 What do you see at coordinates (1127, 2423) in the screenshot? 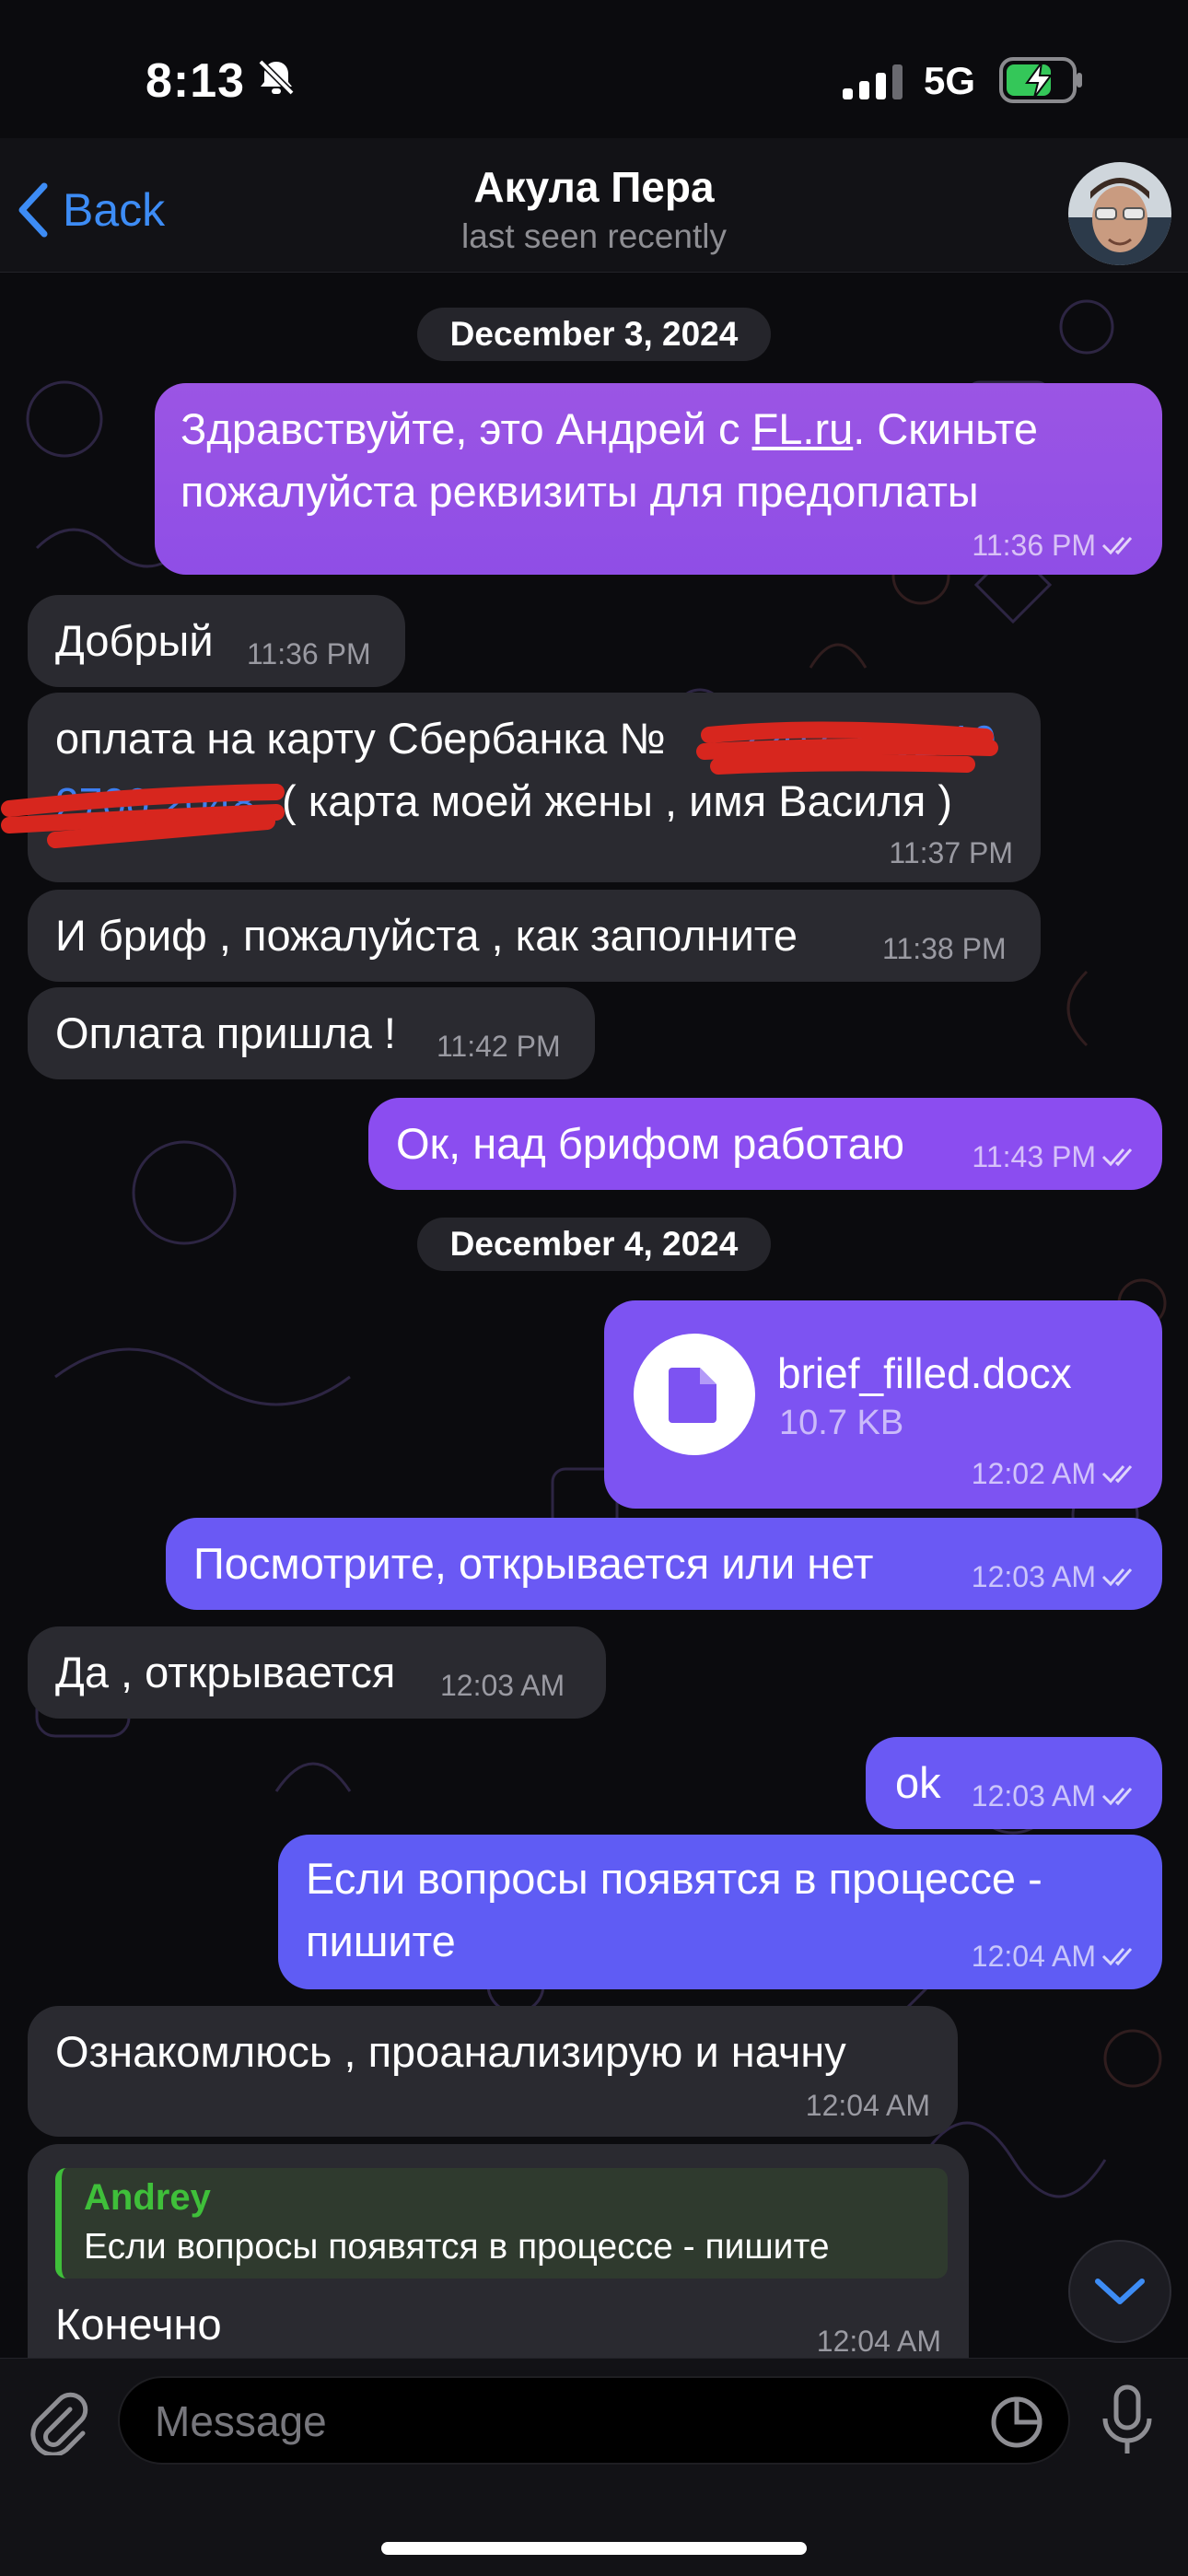
I see `microphone-icon` at bounding box center [1127, 2423].